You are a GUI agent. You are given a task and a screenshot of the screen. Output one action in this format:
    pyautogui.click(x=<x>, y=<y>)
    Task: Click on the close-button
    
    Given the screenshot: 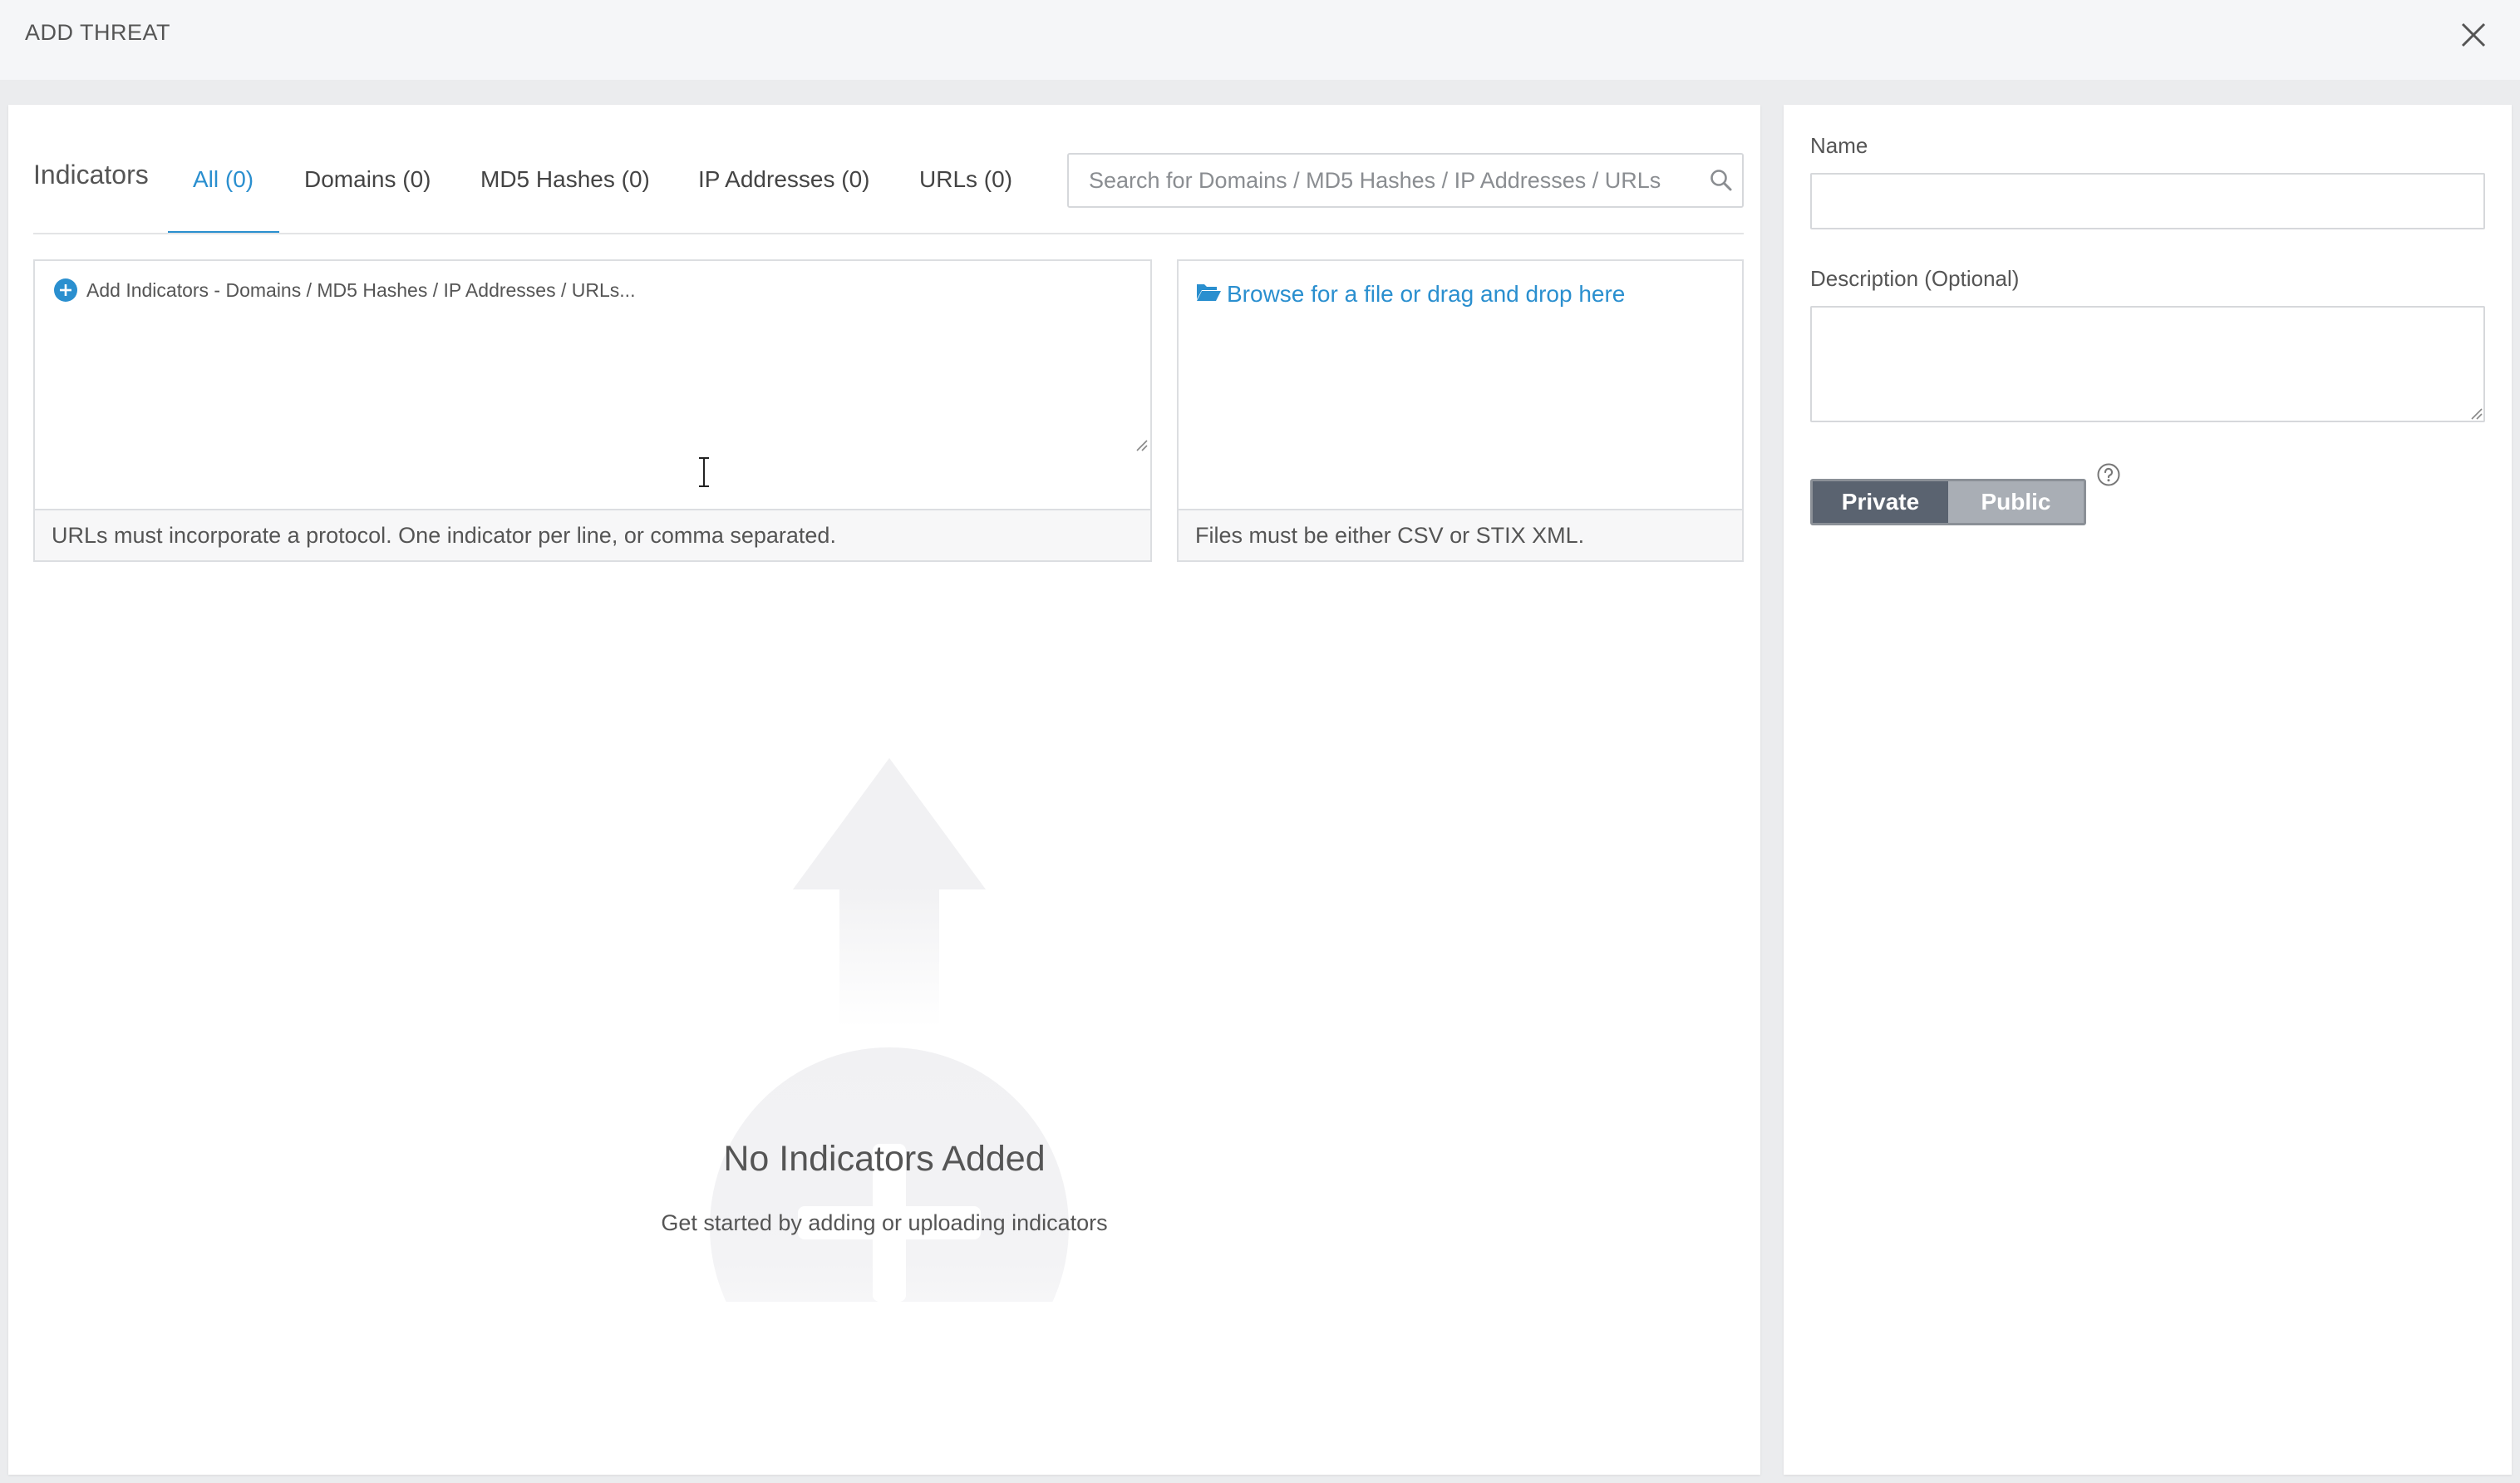 What is the action you would take?
    pyautogui.click(x=2473, y=35)
    